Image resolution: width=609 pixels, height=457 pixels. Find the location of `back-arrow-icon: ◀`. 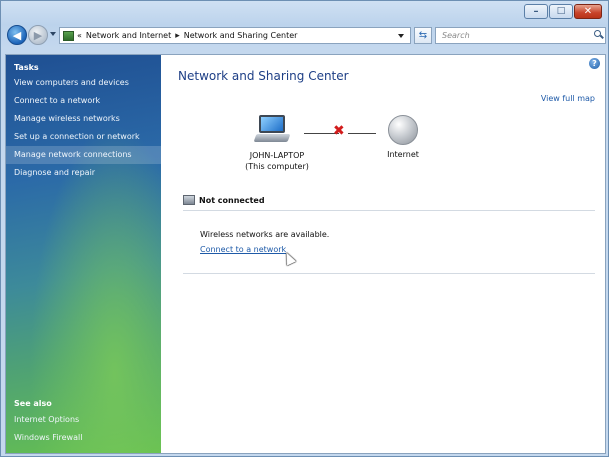

back-arrow-icon: ◀ is located at coordinates (17, 35).